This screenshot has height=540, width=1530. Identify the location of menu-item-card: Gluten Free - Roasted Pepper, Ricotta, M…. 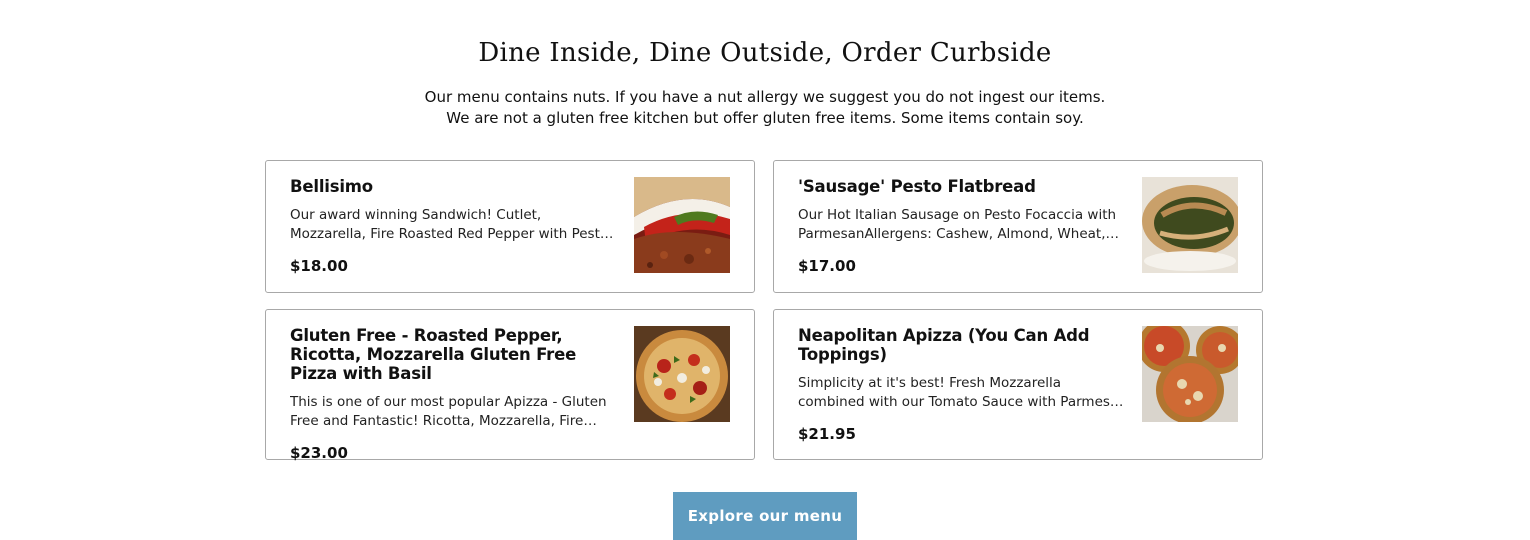
(510, 385).